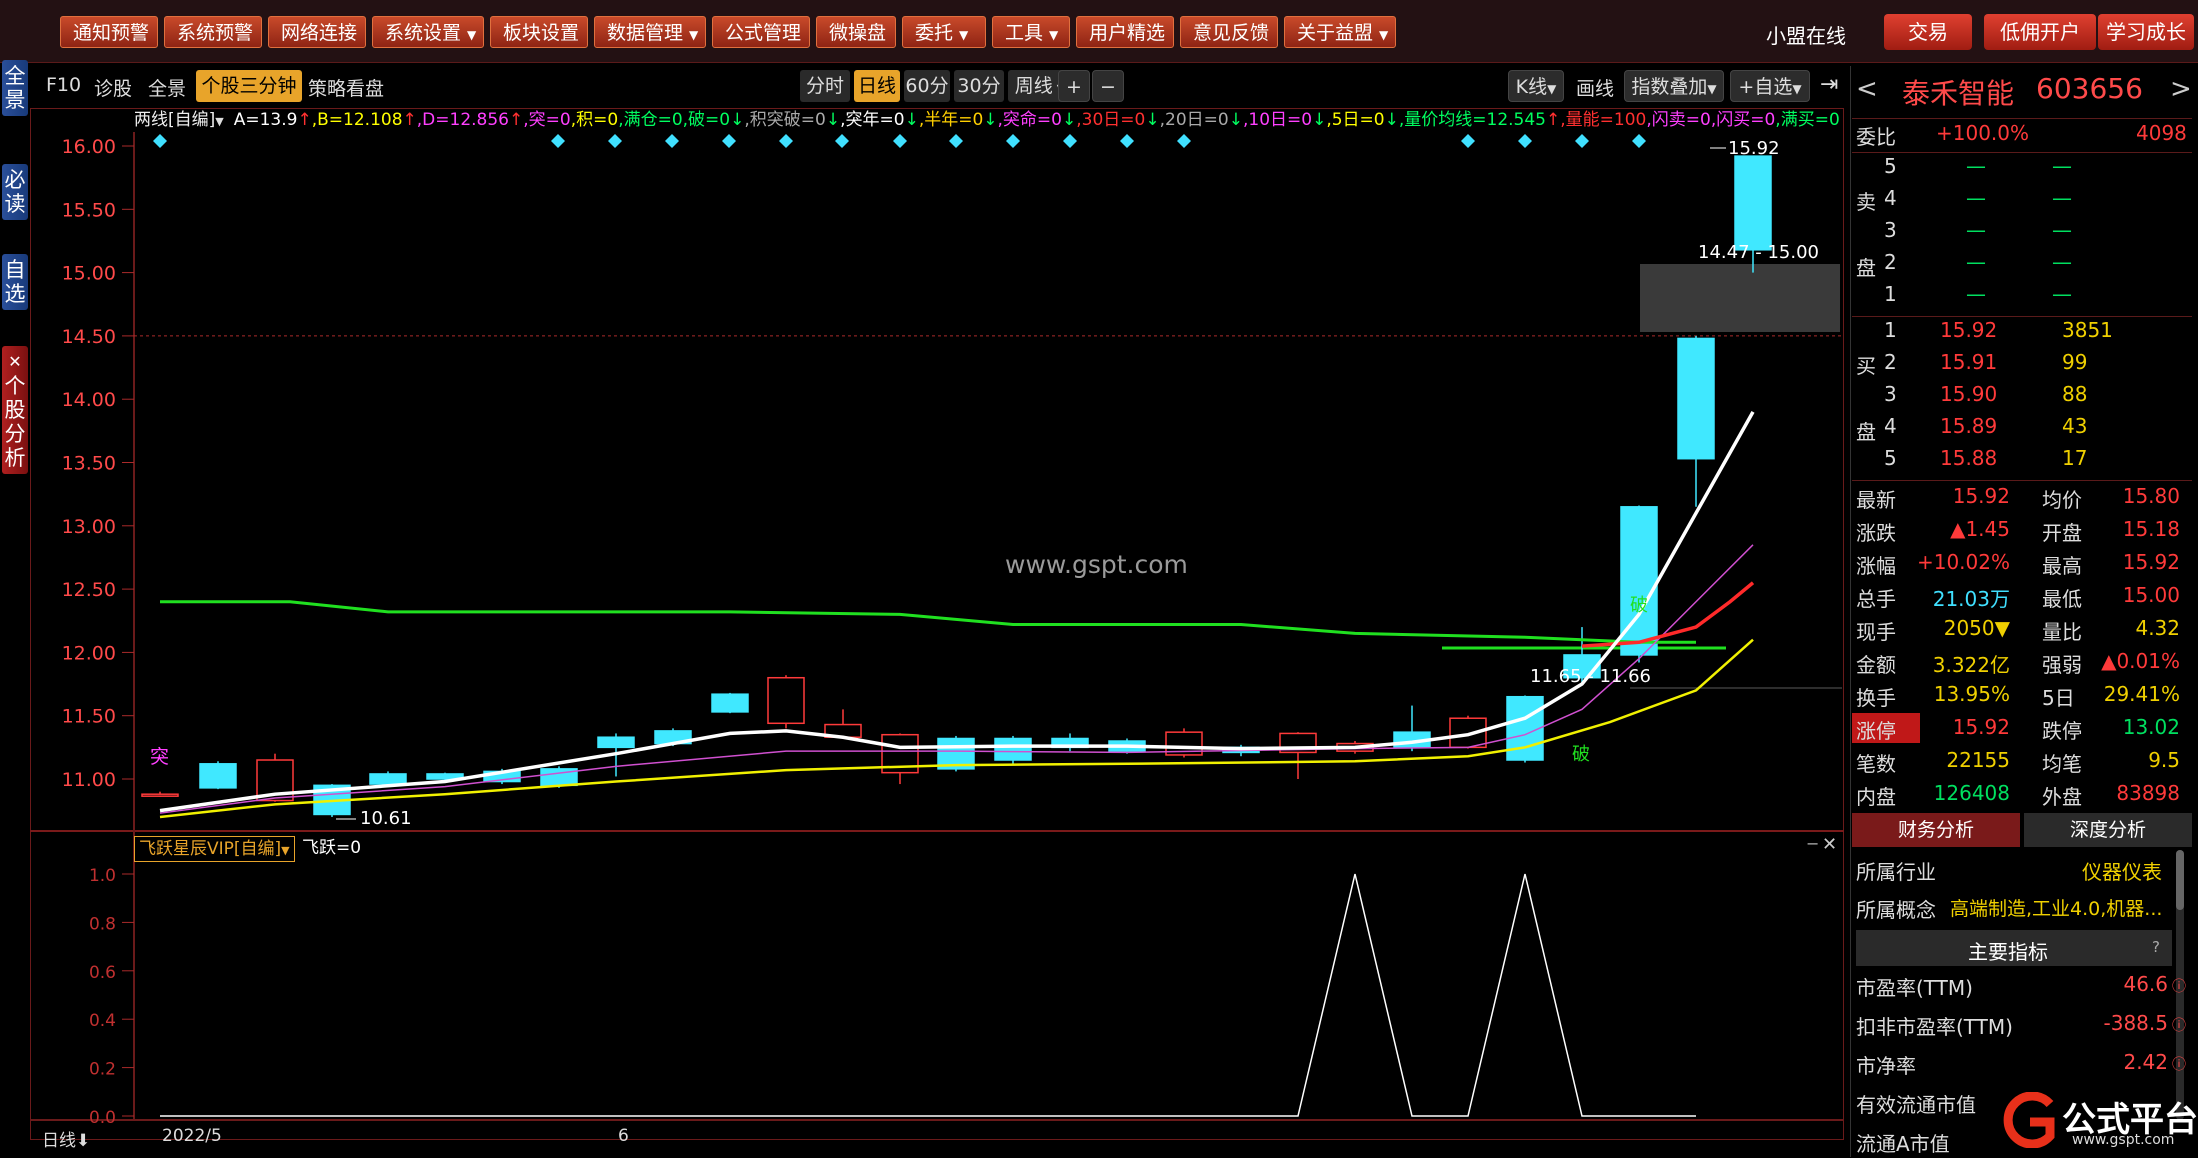 The image size is (2198, 1158). What do you see at coordinates (1531, 87) in the screenshot?
I see `kline-label: K线` at bounding box center [1531, 87].